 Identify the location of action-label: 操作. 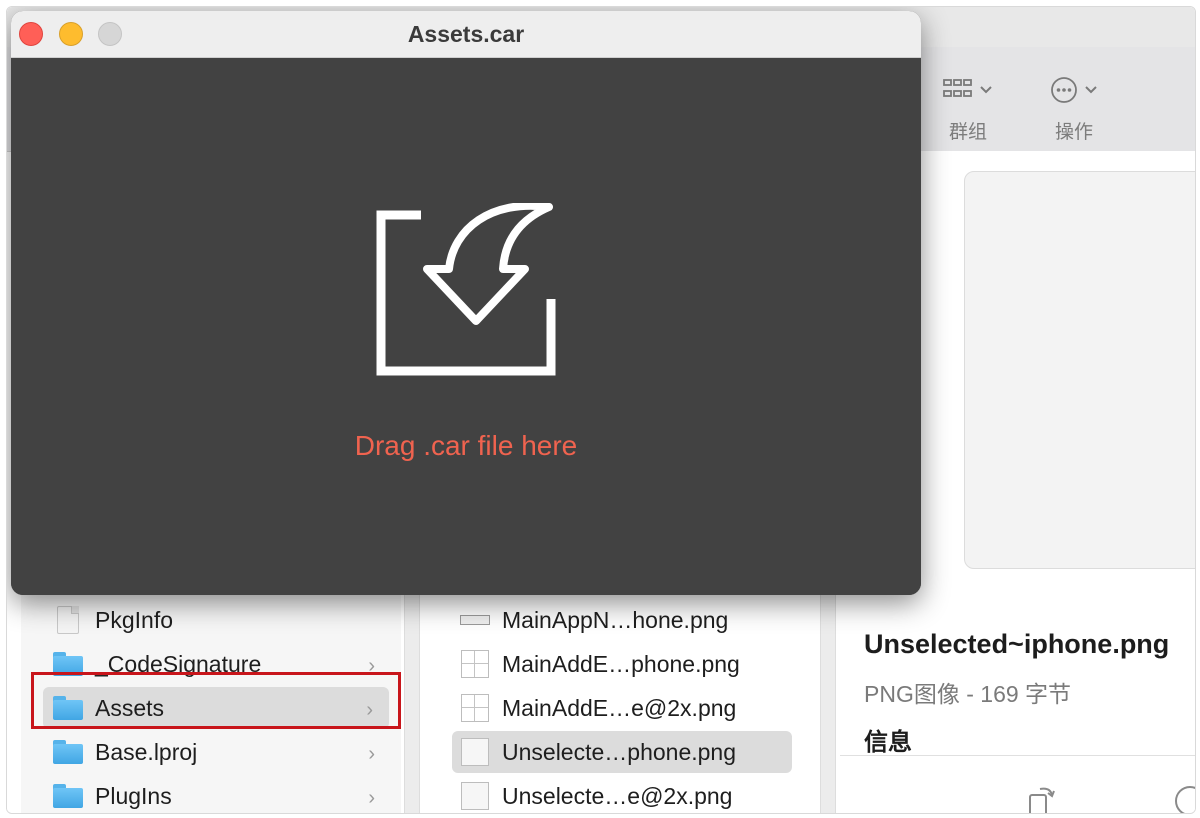
(1073, 132).